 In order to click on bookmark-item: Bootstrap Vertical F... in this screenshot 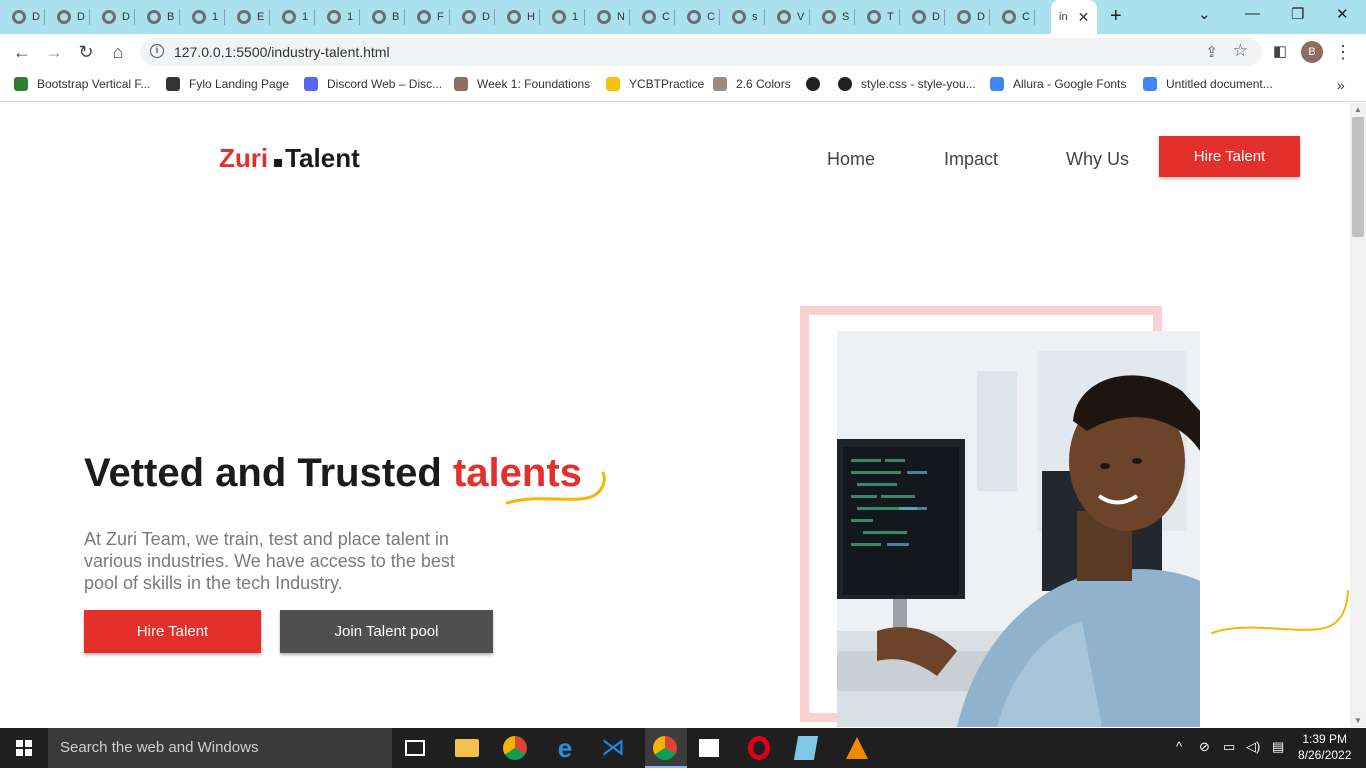, I will do `click(82, 84)`.